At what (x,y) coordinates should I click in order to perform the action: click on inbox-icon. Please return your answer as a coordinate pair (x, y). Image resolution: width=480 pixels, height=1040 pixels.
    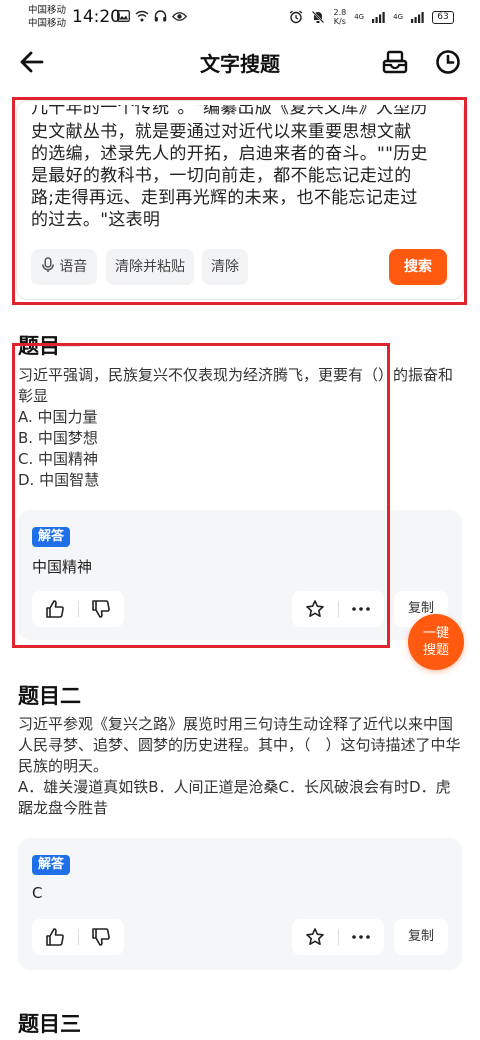
    Looking at the image, I should click on (395, 62).